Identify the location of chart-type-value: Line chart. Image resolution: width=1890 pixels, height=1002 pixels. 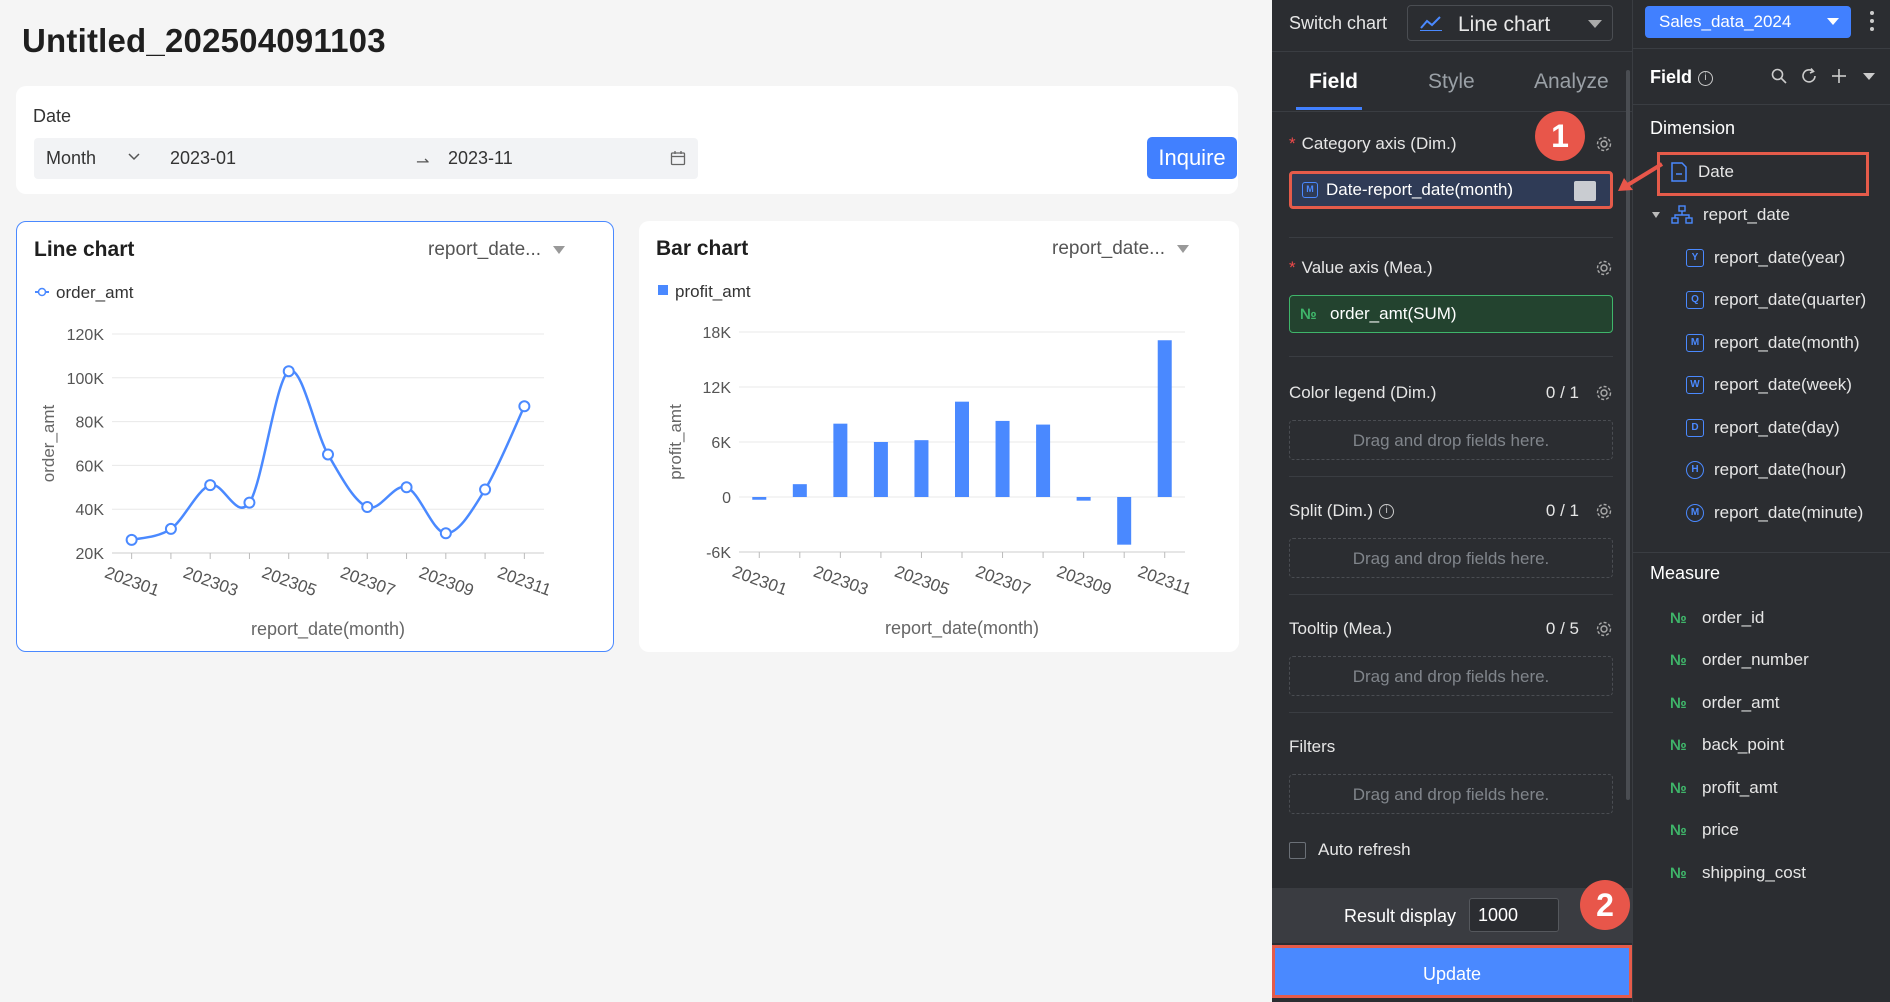
(1504, 24).